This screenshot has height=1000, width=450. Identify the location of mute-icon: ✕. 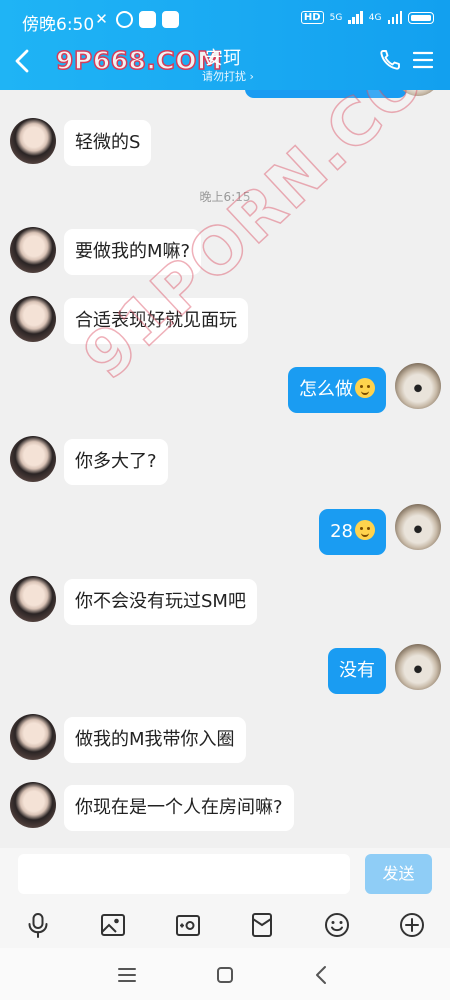
(101, 19).